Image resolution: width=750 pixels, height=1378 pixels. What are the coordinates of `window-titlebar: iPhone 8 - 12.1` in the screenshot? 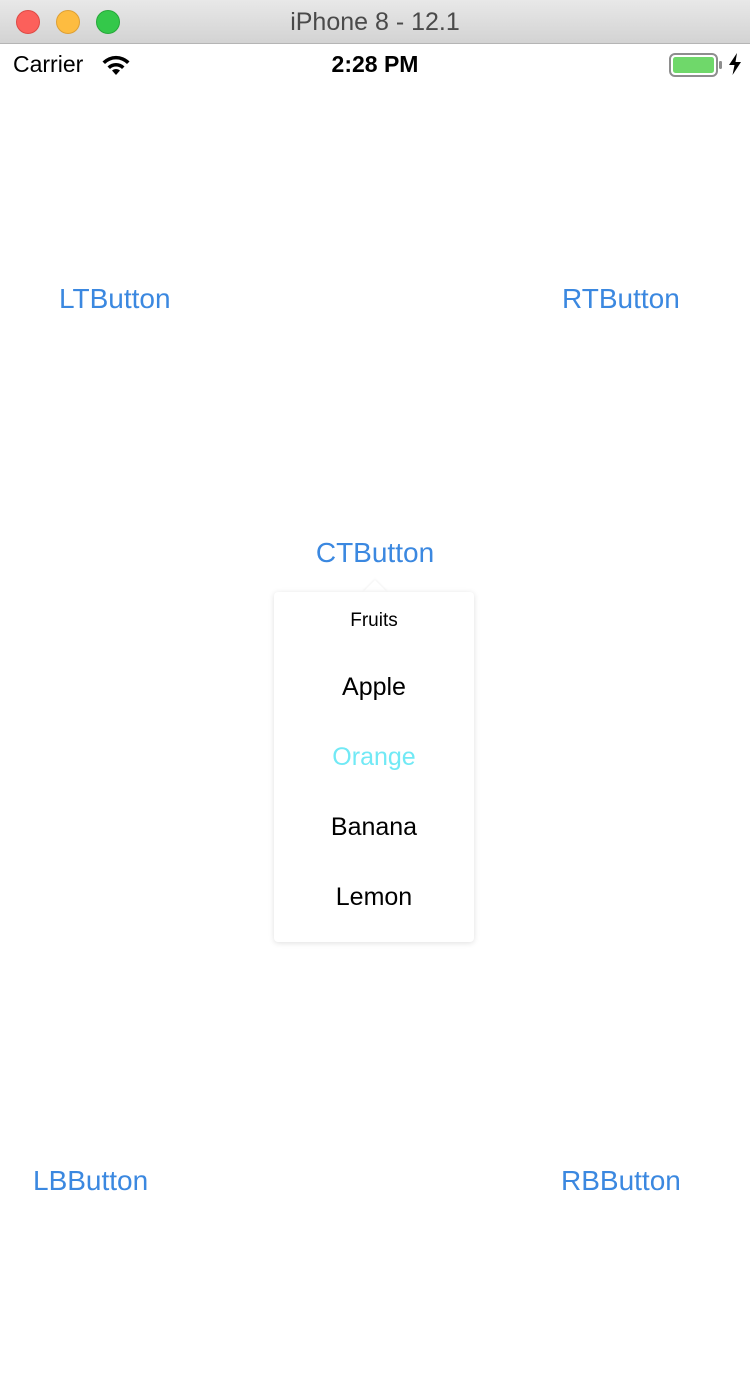 It's located at (375, 22).